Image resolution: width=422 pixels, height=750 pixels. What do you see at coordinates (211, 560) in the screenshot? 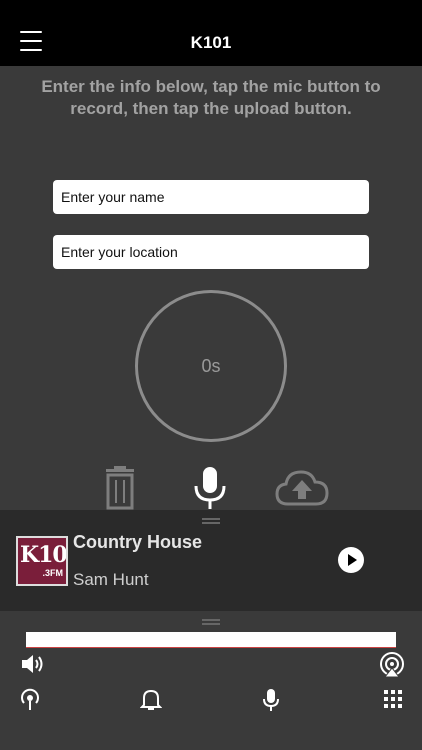
I see `now-playing-bar: K101 .3FM Country House Sam Hunt` at bounding box center [211, 560].